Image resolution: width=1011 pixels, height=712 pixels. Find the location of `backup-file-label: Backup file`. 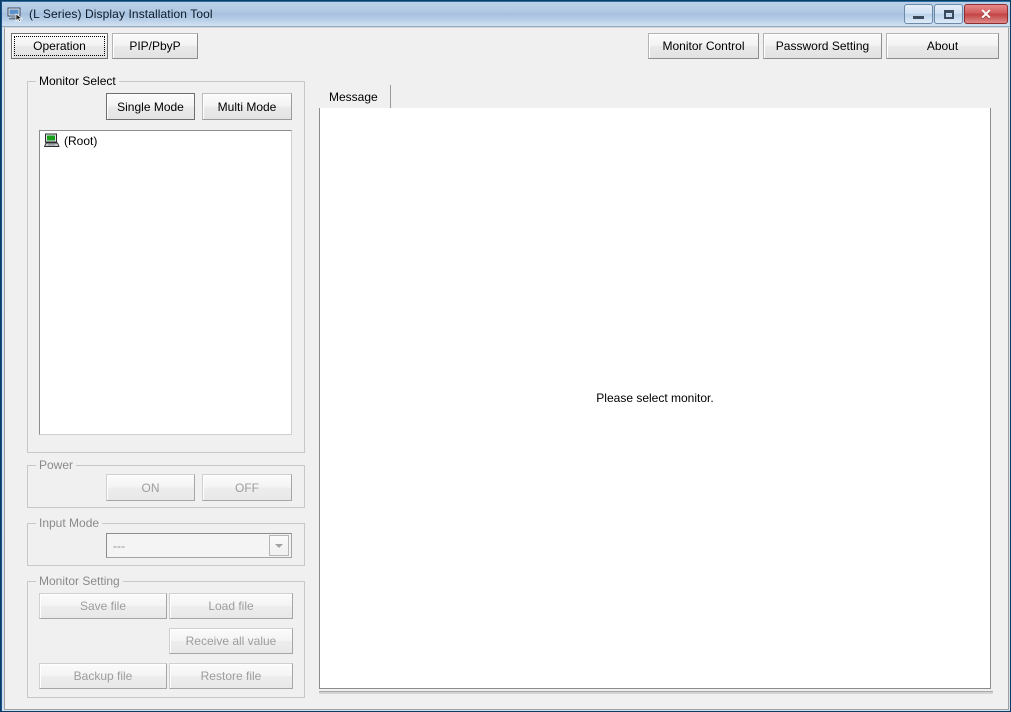

backup-file-label: Backup file is located at coordinates (103, 676).